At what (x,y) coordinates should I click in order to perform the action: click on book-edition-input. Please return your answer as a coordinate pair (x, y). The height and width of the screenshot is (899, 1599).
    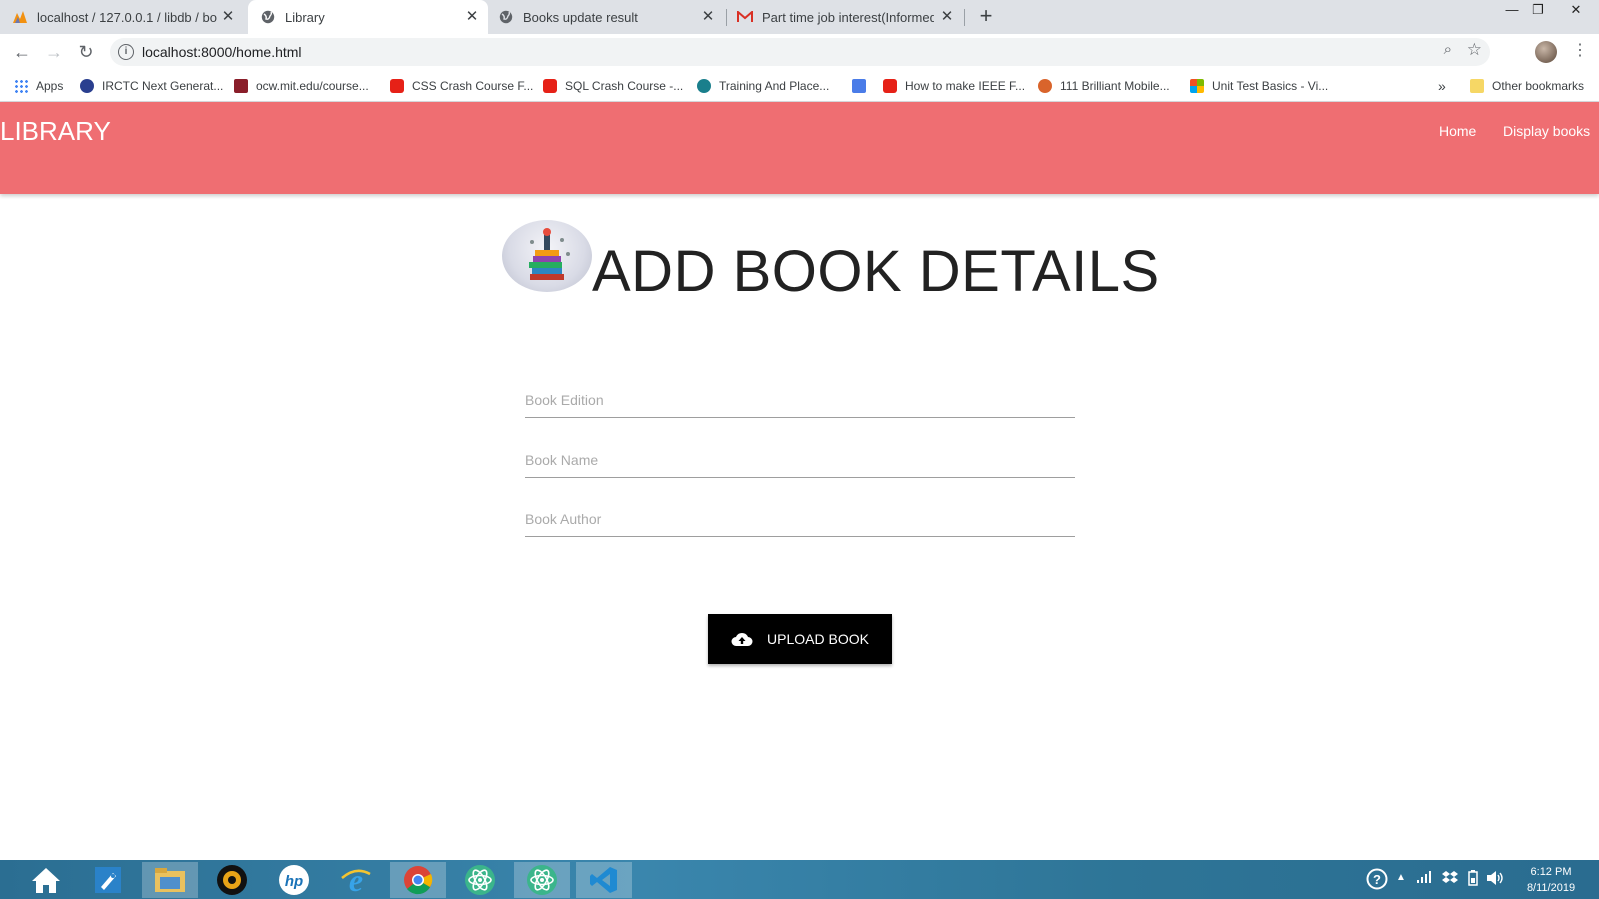
    Looking at the image, I should click on (800, 397).